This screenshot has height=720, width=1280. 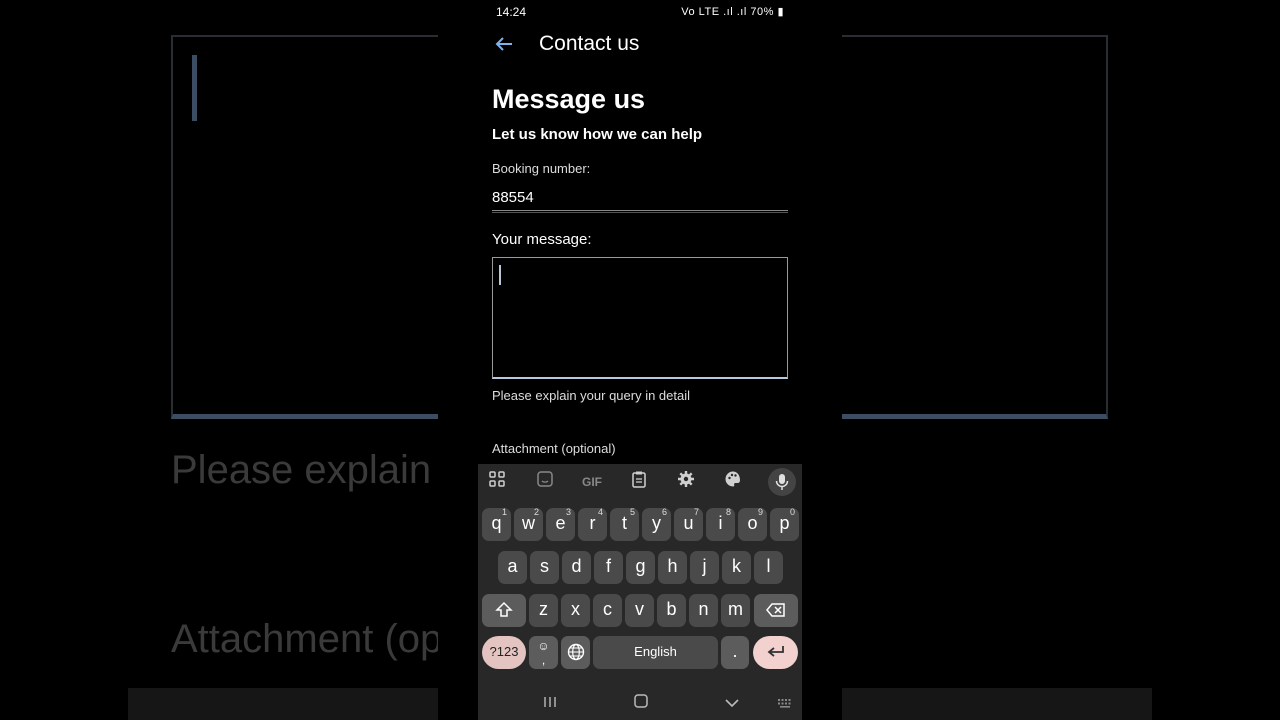 I want to click on backspace-icon, so click(x=776, y=612).